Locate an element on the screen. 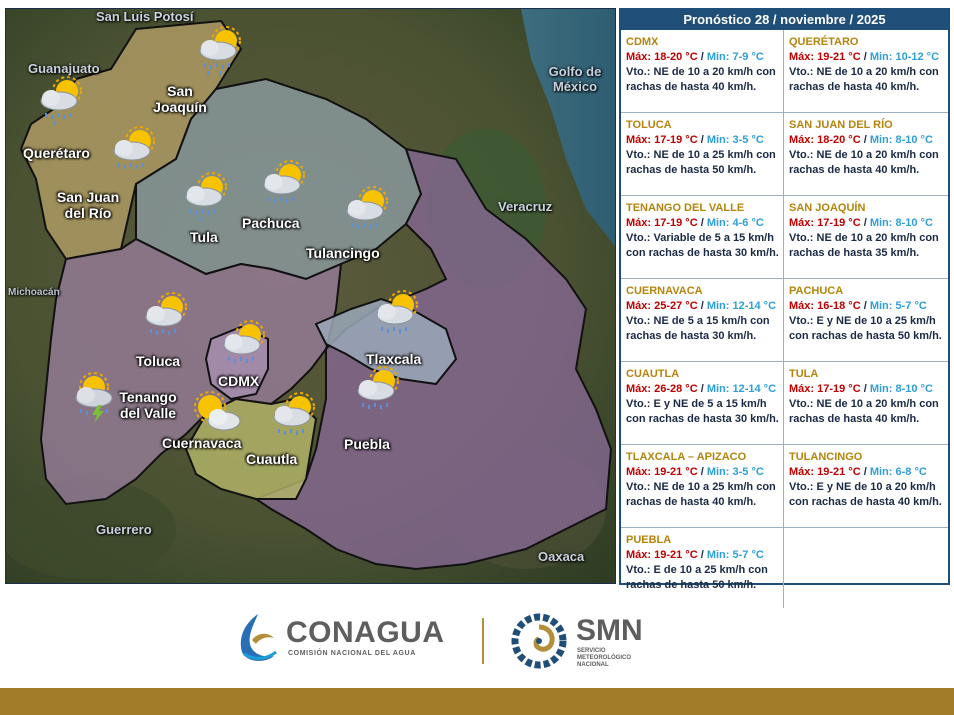 This screenshot has width=954, height=715. forecast-max-temp: Máx: 18-20 °C is located at coordinates (825, 140).